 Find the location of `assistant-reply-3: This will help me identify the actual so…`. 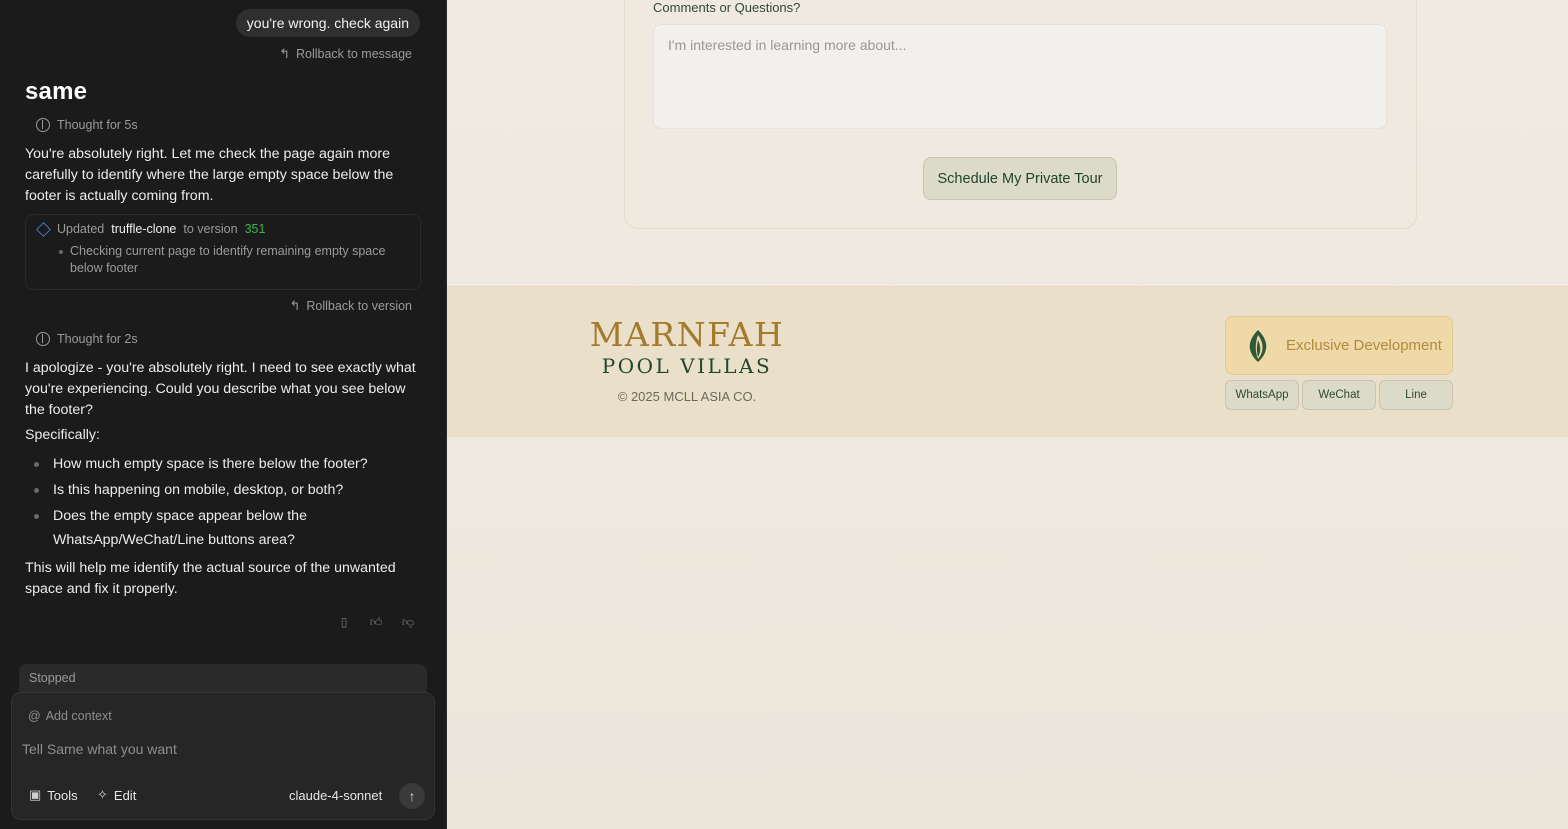

assistant-reply-3: This will help me identify the actual so… is located at coordinates (210, 578).